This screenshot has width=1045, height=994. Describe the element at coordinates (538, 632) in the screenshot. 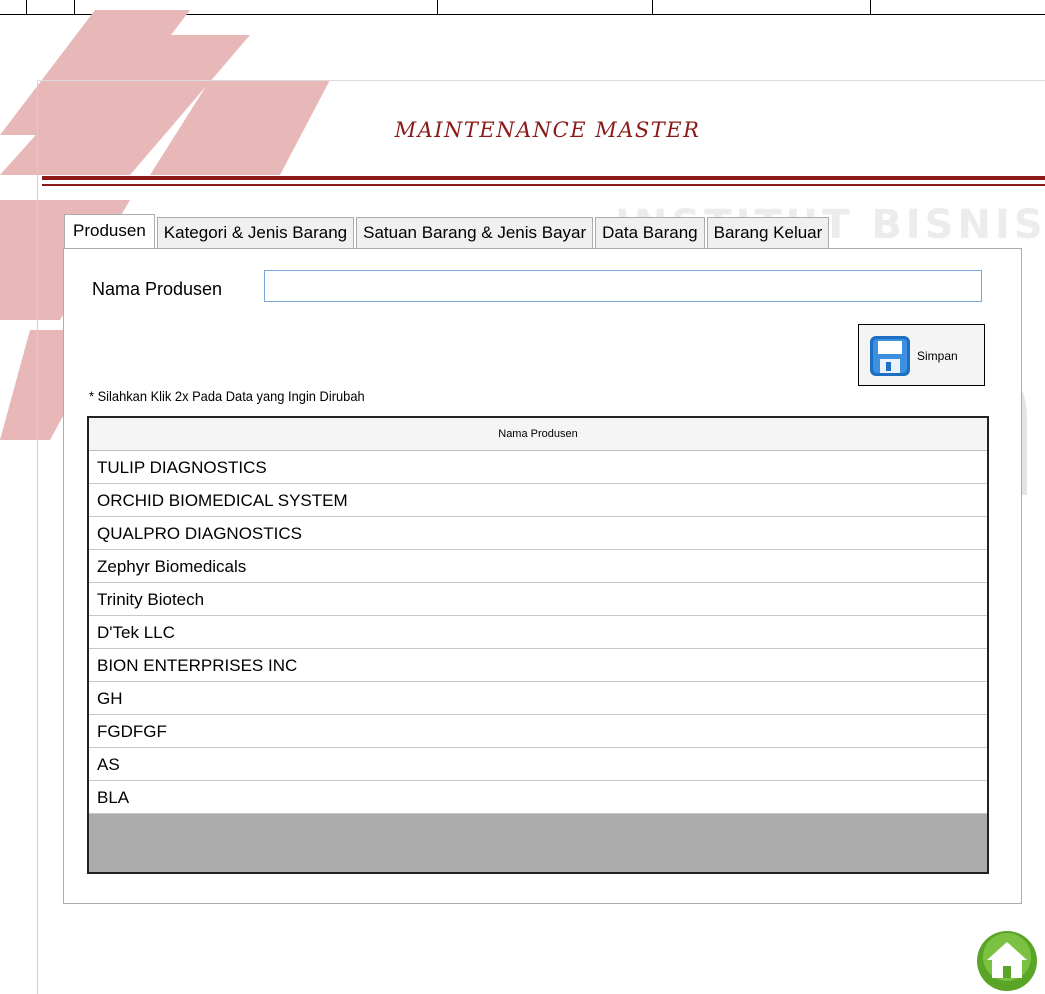

I see `table-row: D'Tek LLC` at that location.